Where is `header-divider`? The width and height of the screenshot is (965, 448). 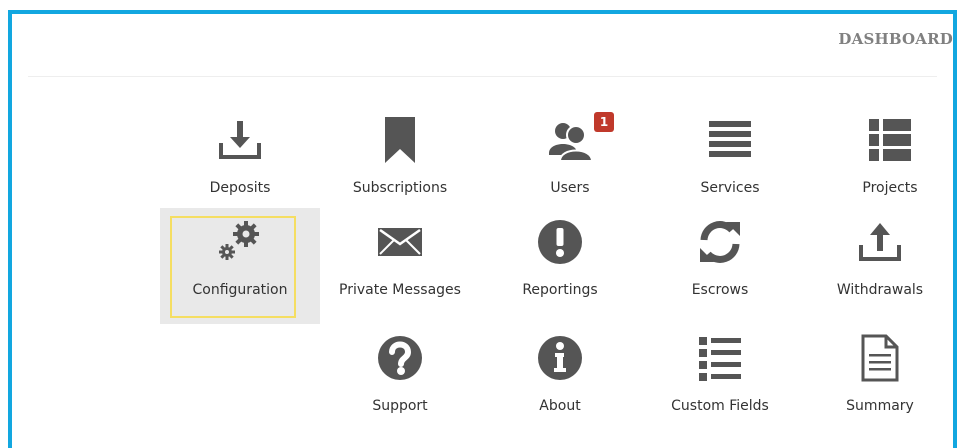
header-divider is located at coordinates (482, 76).